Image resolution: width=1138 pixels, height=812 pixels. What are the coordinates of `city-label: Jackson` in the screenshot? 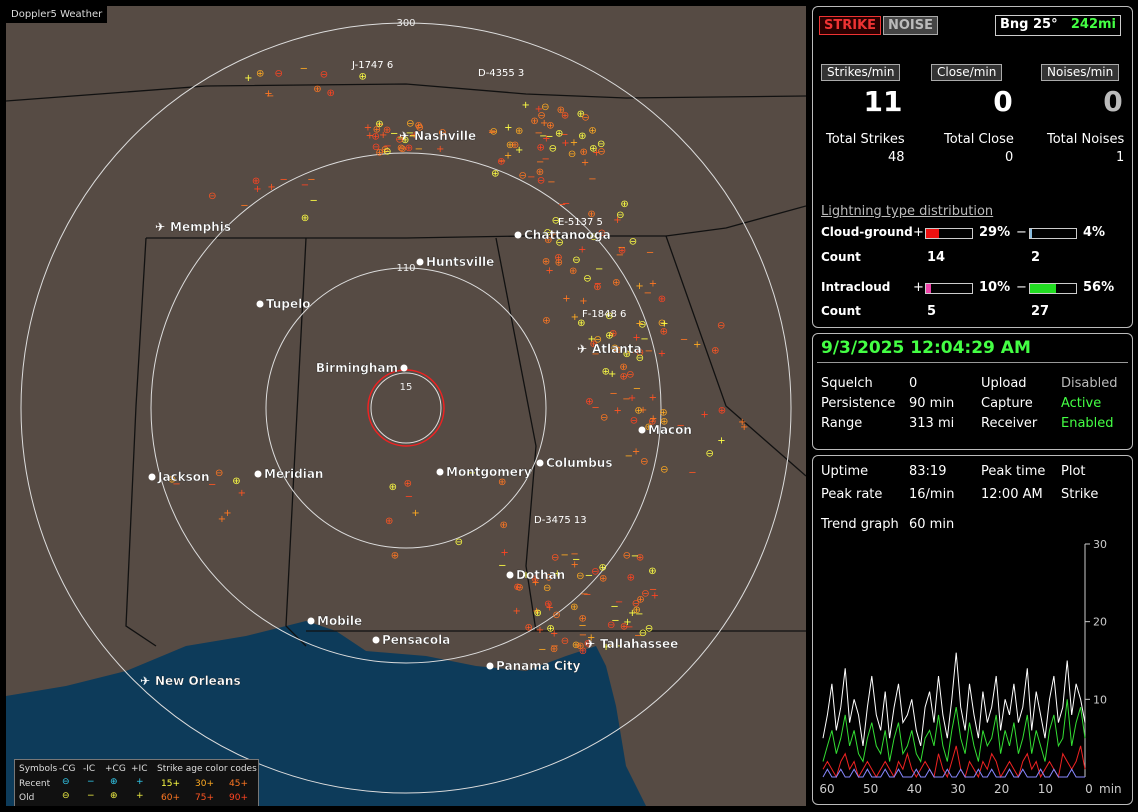 It's located at (183, 477).